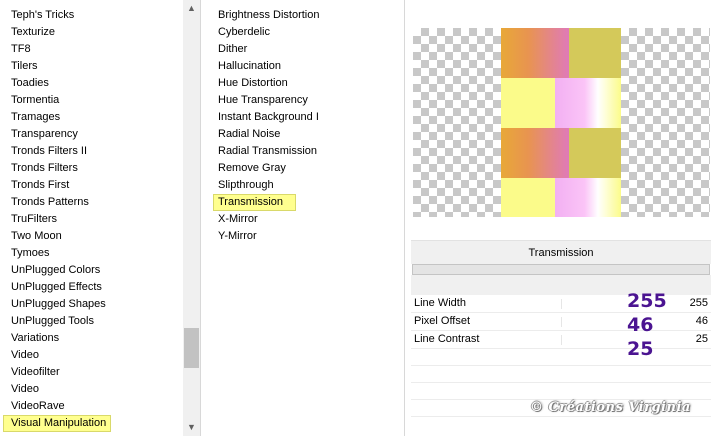 This screenshot has width=718, height=436. Describe the element at coordinates (91, 406) in the screenshot. I see `category-item: VideoRave` at that location.